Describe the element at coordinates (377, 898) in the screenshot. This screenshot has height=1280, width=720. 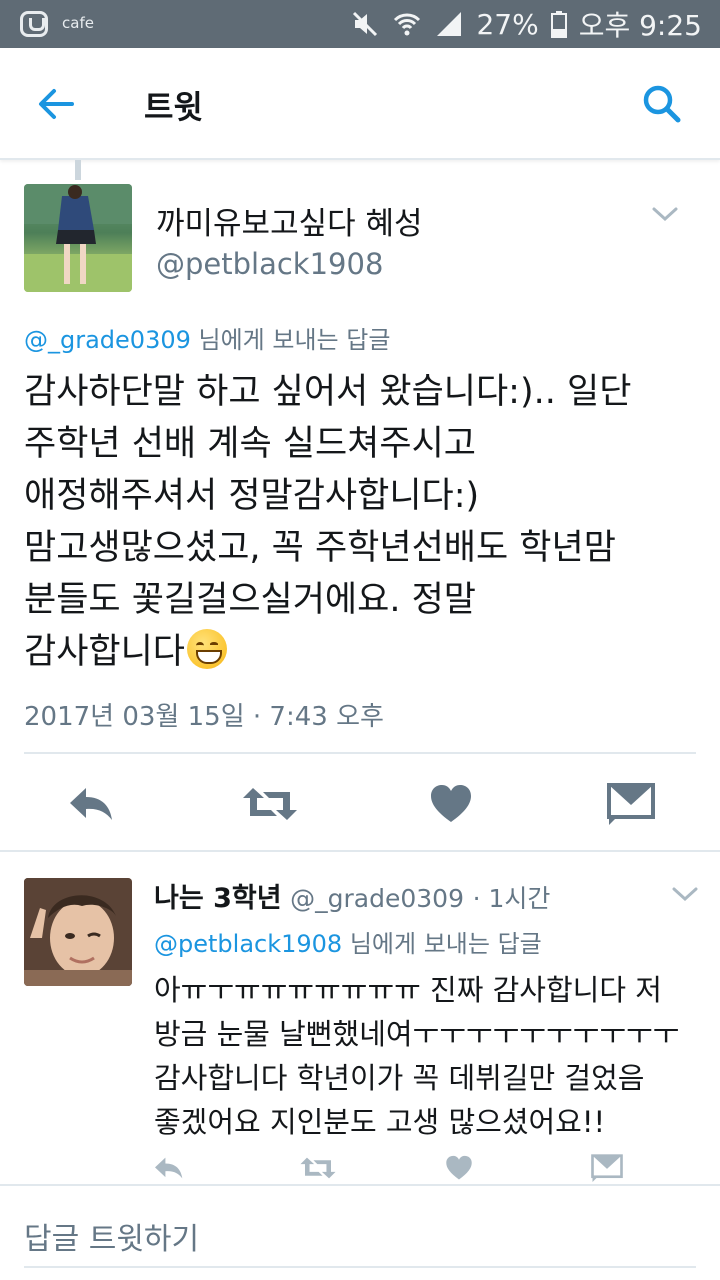
I see `reply-tweet-handle: @_grade0309` at that location.